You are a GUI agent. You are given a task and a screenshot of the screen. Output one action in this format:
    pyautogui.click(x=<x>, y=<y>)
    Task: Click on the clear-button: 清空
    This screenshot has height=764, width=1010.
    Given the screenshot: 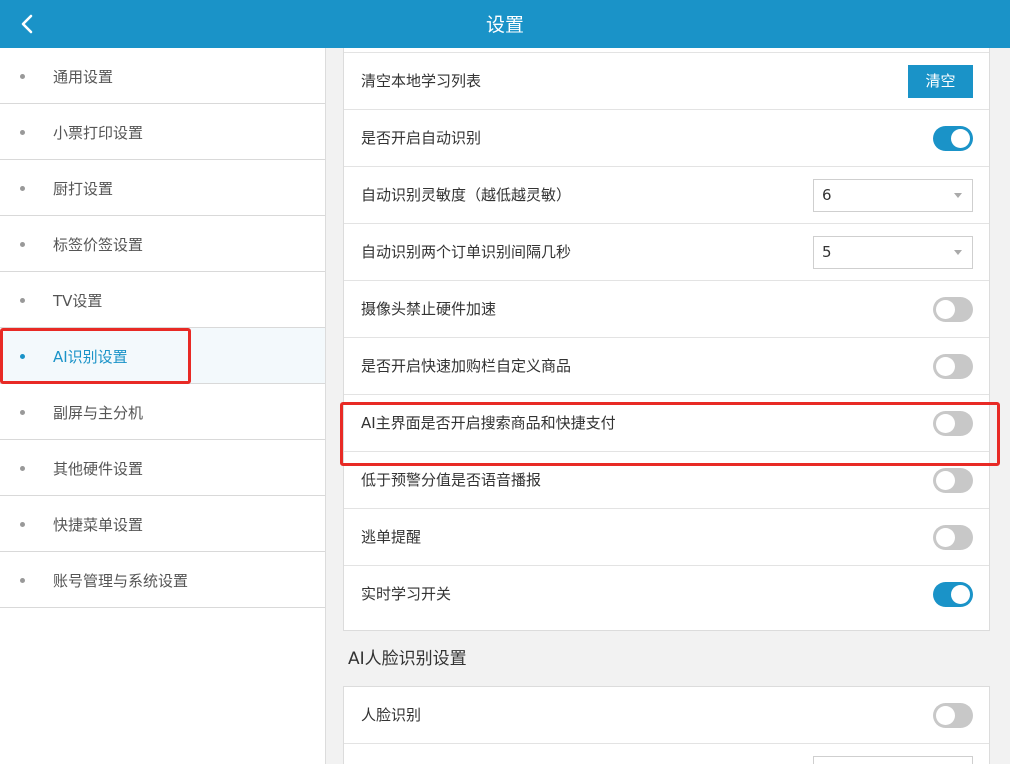 What is the action you would take?
    pyautogui.click(x=940, y=81)
    